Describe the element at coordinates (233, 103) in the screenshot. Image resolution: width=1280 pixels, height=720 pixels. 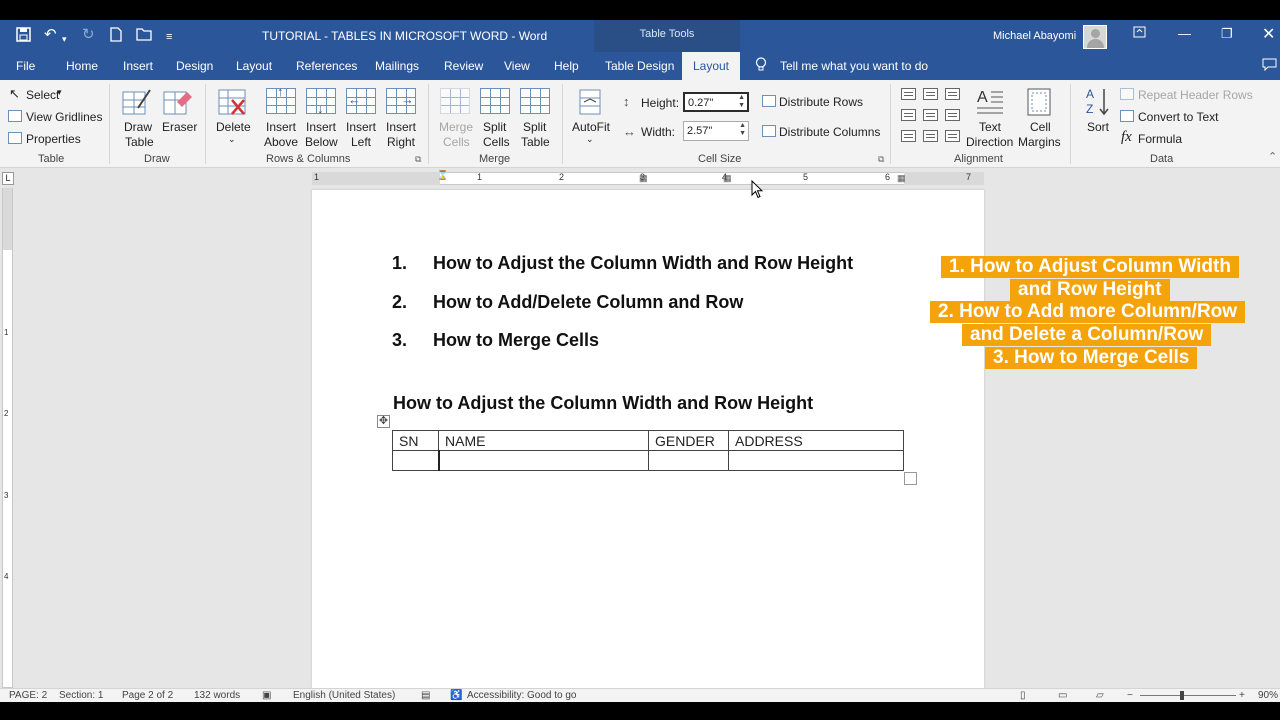
I see `delete-table-icon` at that location.